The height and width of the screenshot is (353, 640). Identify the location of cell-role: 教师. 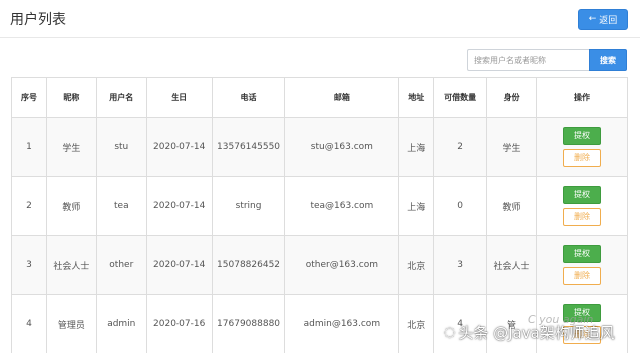
(512, 206).